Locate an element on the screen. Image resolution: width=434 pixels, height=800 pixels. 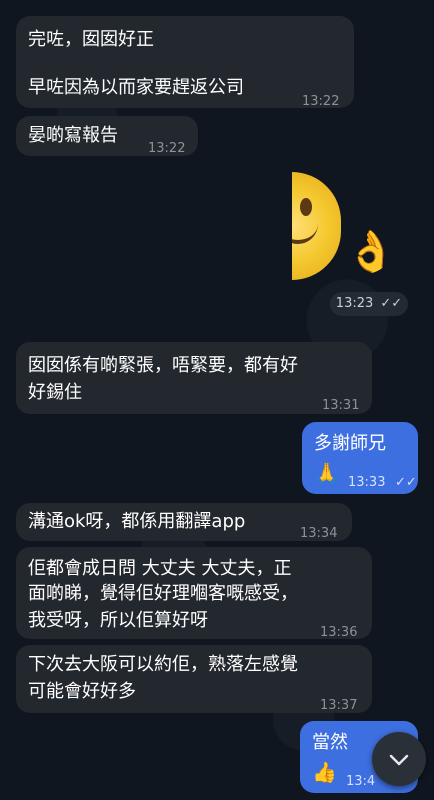
message-text: 下次去大阪可以約佢，熟落左感覺 is located at coordinates (163, 664).